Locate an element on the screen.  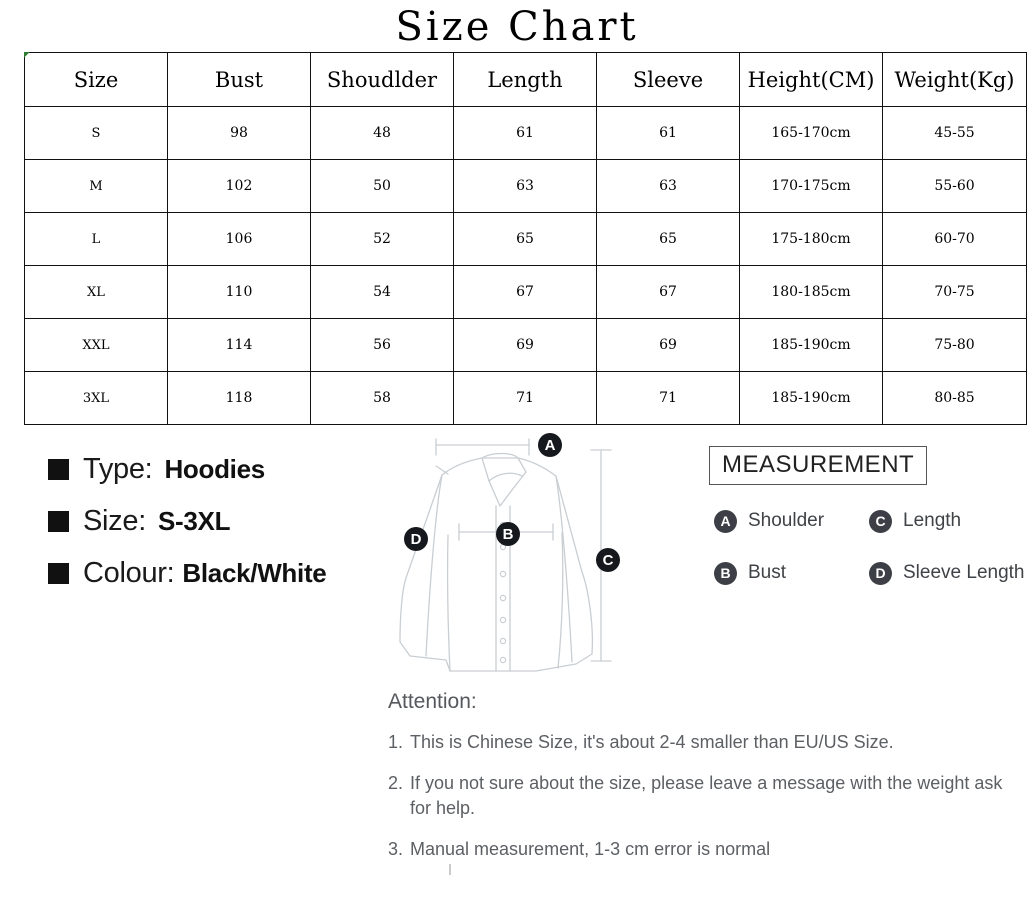
info-label-size: Size: is located at coordinates (114, 520).